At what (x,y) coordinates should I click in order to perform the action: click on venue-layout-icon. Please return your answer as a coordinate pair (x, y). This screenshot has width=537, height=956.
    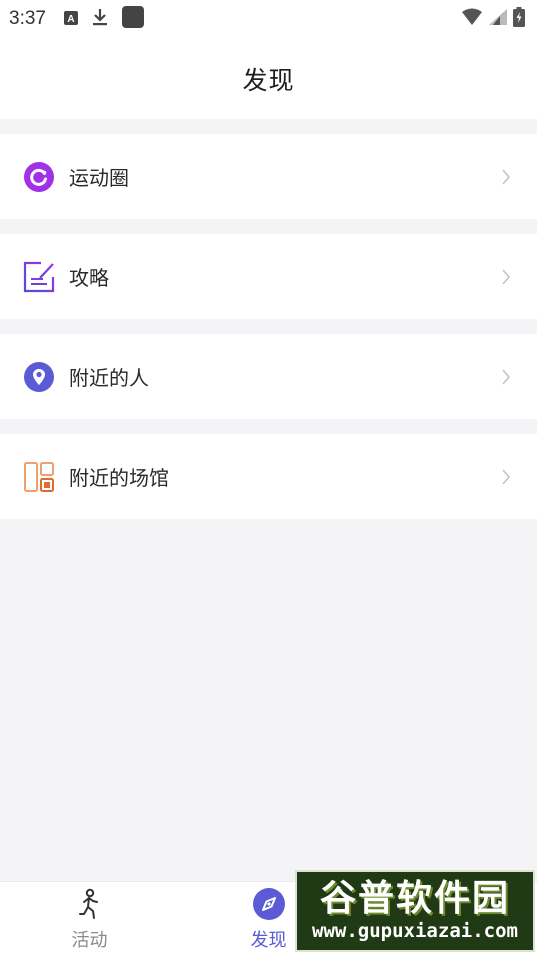
    Looking at the image, I should click on (39, 477).